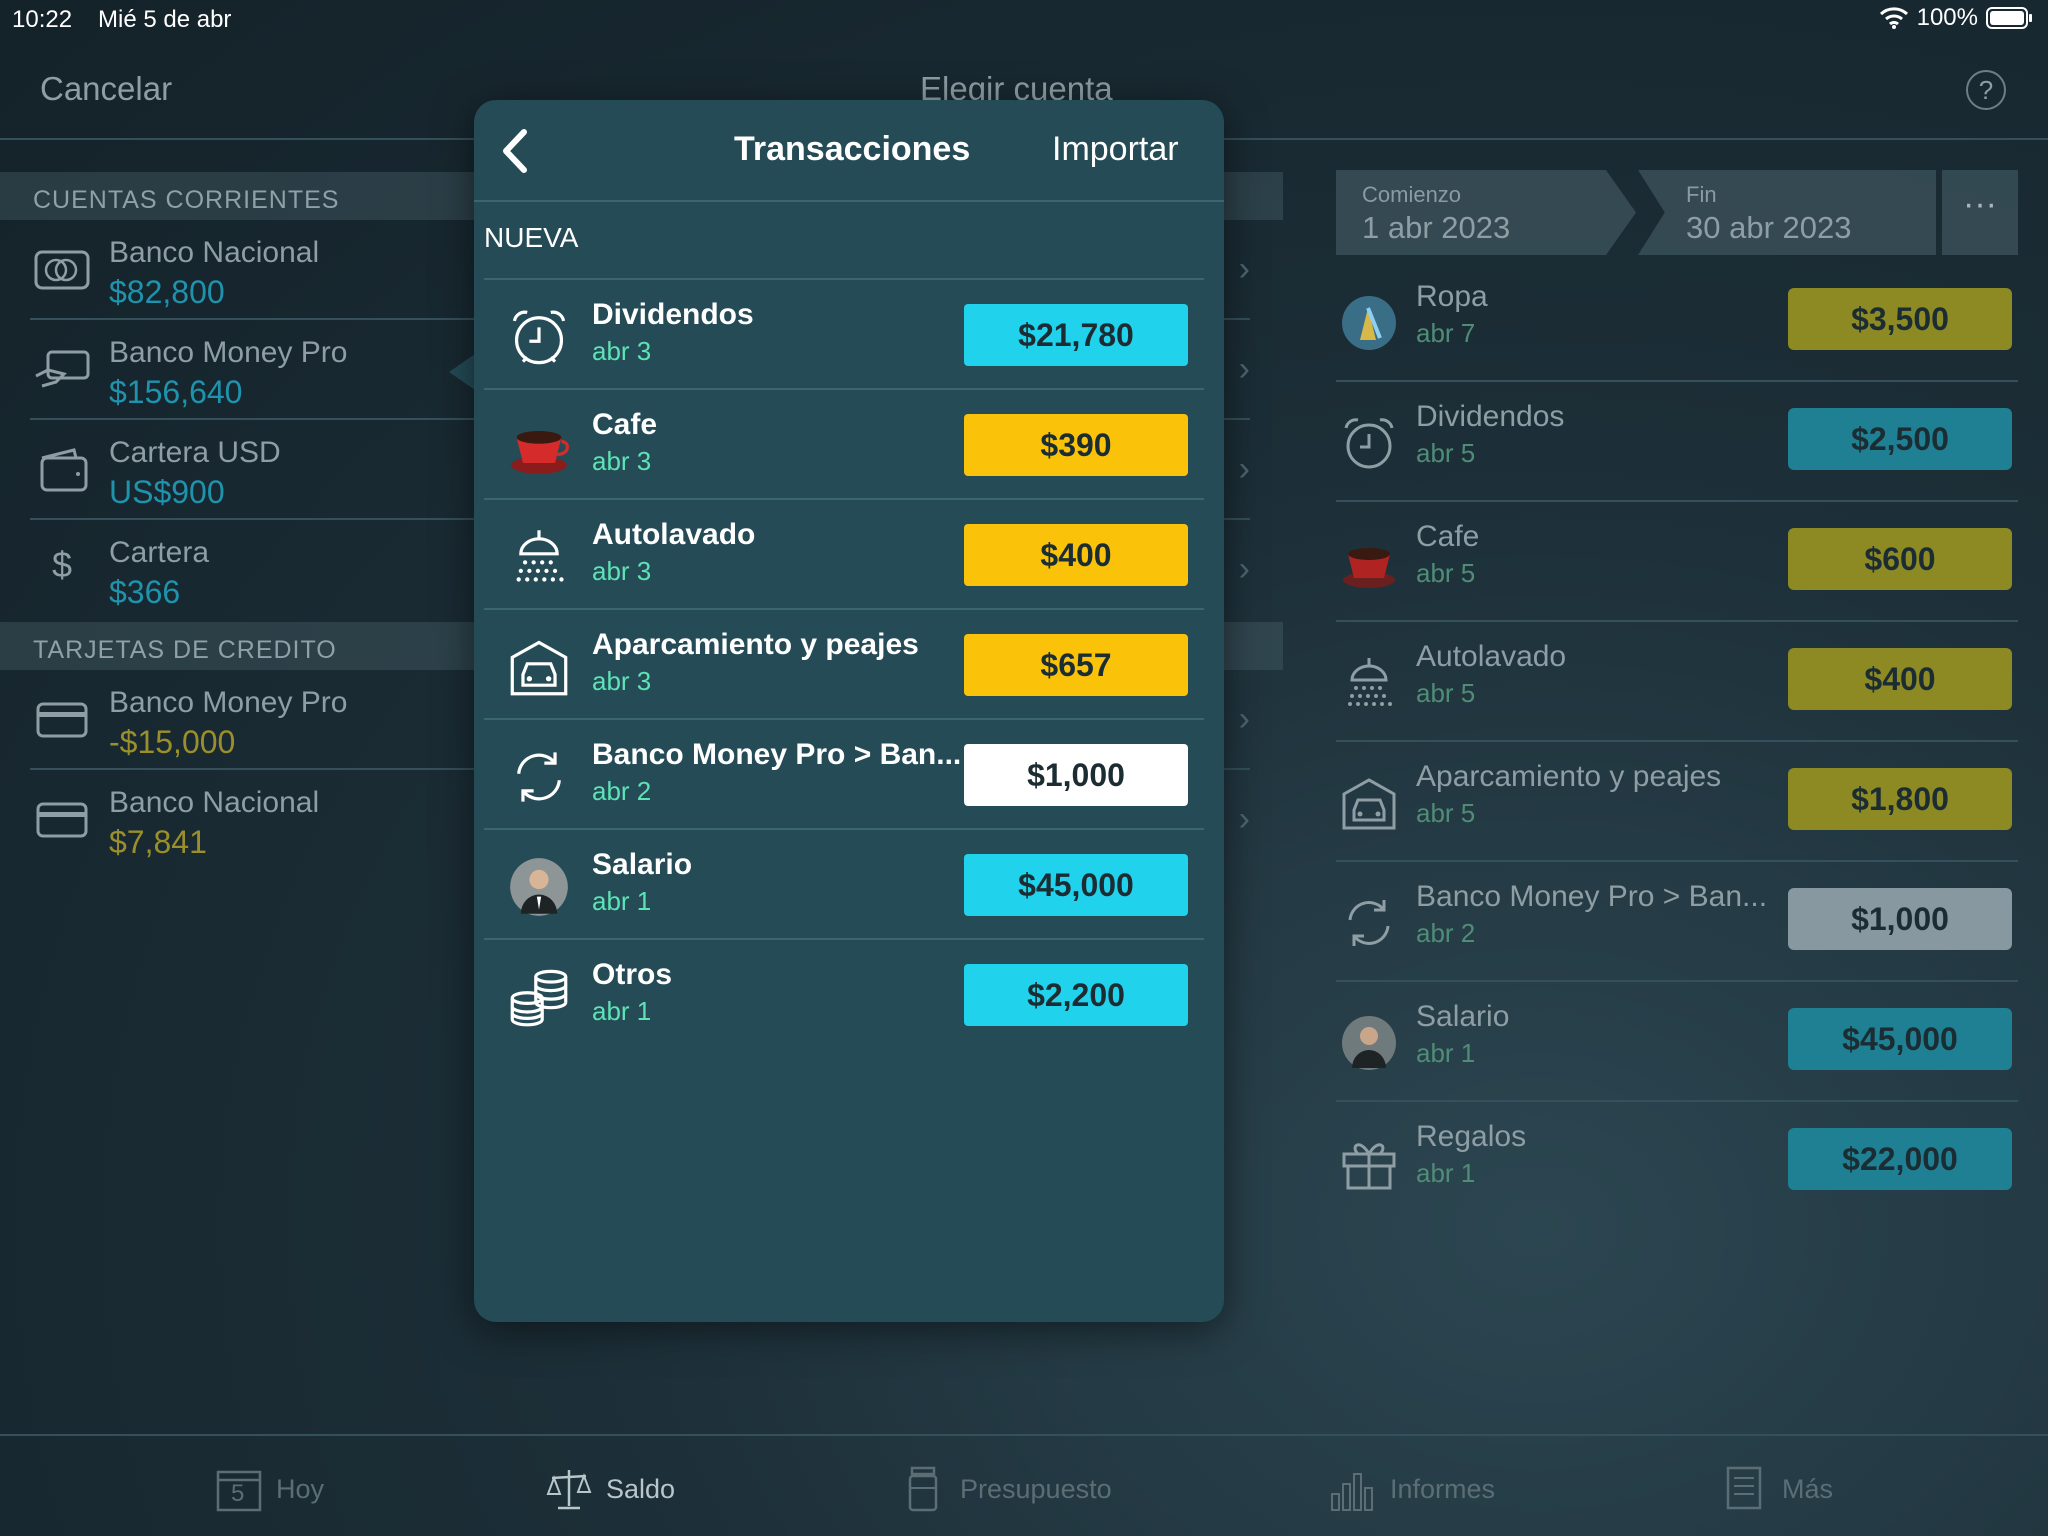  Describe the element at coordinates (1900, 799) in the screenshot. I see `transaction-amount: $1,800` at that location.